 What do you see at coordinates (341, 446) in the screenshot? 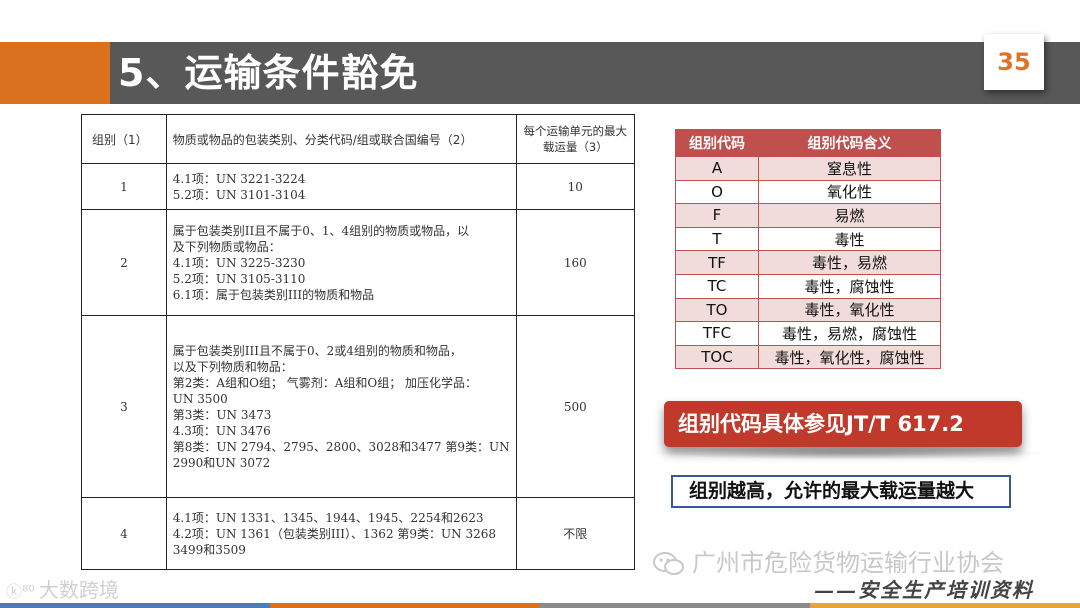
I see `description-line: 第8类：UN 2794、2795、2800、3028和3477 第9类：UN` at bounding box center [341, 446].